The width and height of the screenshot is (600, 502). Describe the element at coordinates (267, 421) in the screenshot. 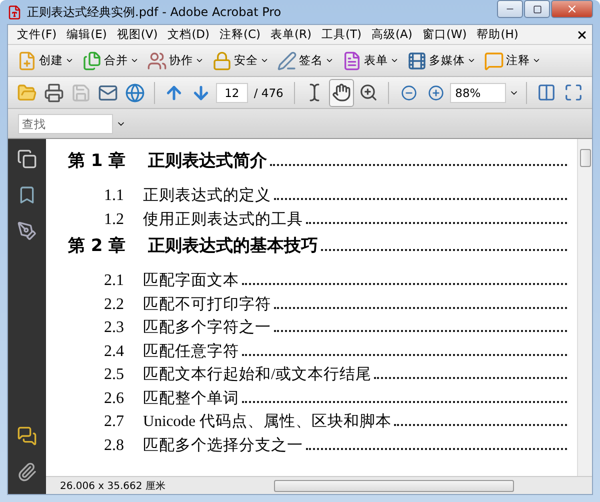

I see `section-title: Unicode 代码点、属性、区块和脚本` at that location.